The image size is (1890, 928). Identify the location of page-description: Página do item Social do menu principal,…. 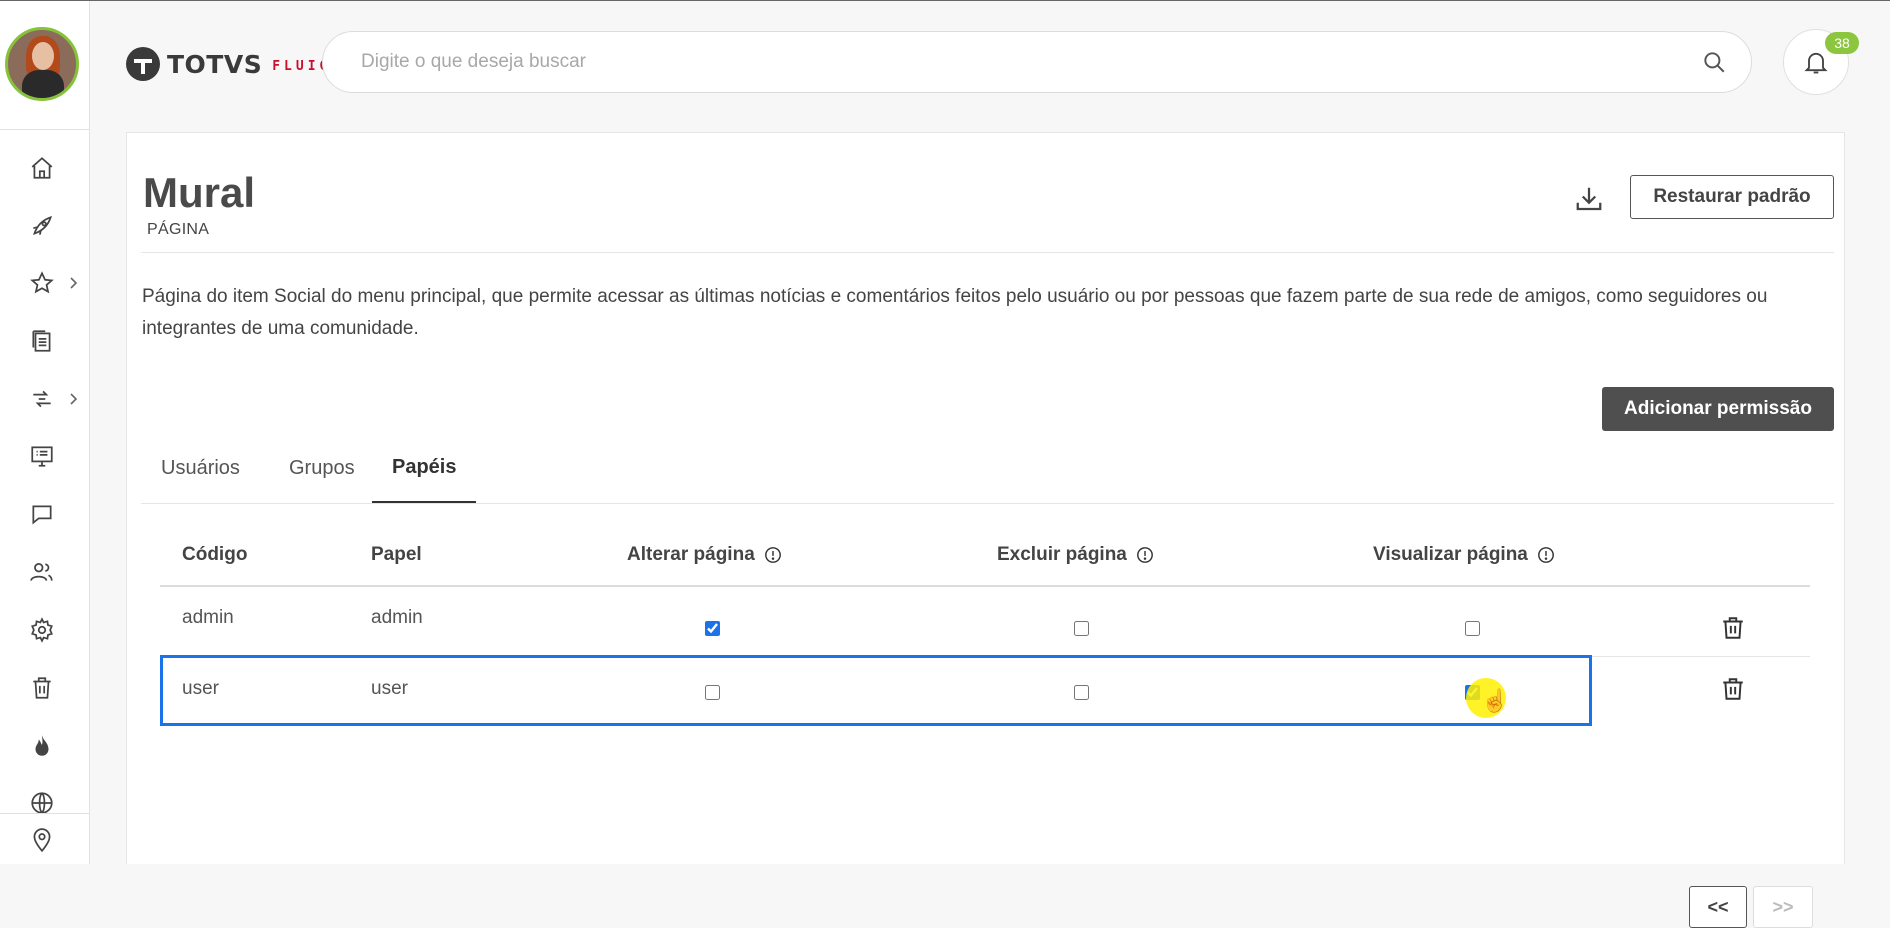
(955, 312).